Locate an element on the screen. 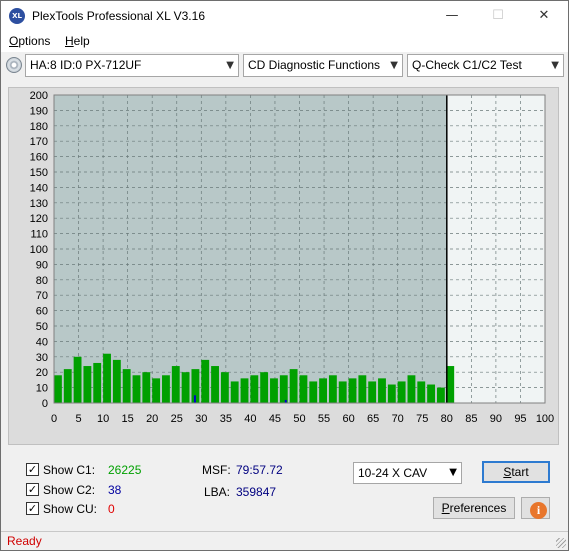  y-tick-label: 140 is located at coordinates (39, 188).